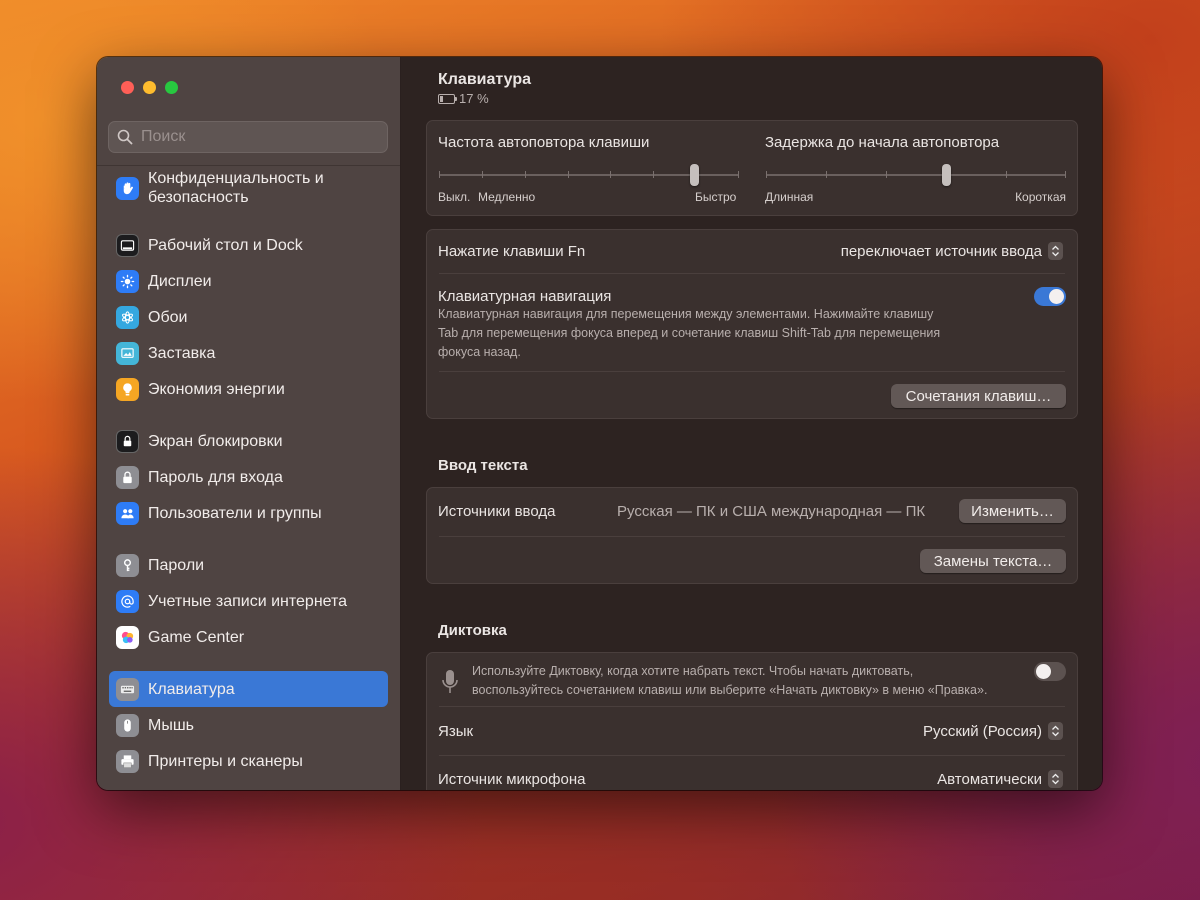 The width and height of the screenshot is (1200, 900). Describe the element at coordinates (171, 87) in the screenshot. I see `zoom-button` at that location.